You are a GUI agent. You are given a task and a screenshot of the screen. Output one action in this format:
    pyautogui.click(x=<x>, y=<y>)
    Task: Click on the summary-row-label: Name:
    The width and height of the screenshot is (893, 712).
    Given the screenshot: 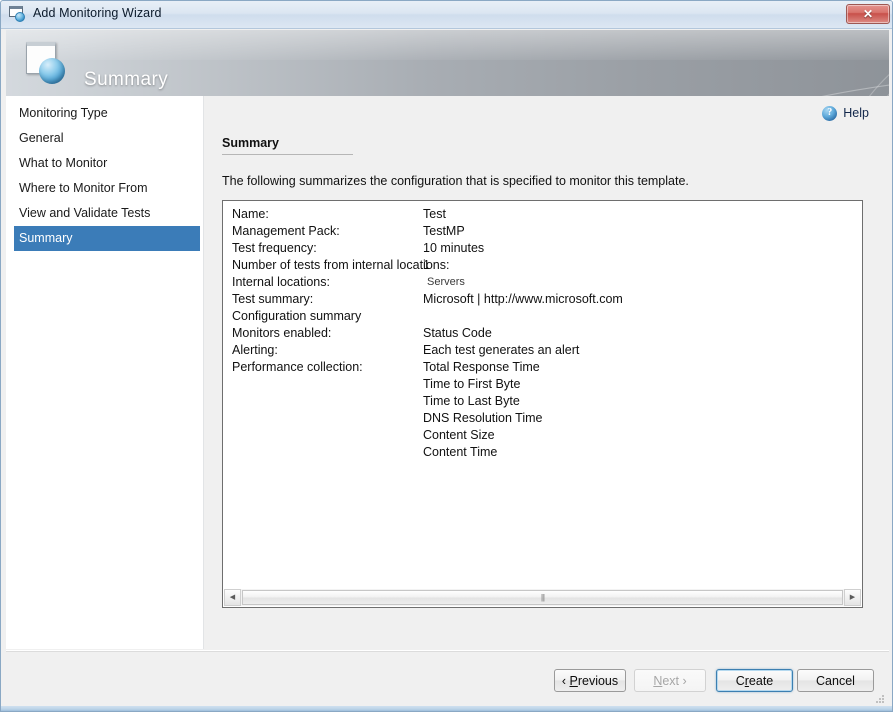 What is the action you would take?
    pyautogui.click(x=250, y=214)
    